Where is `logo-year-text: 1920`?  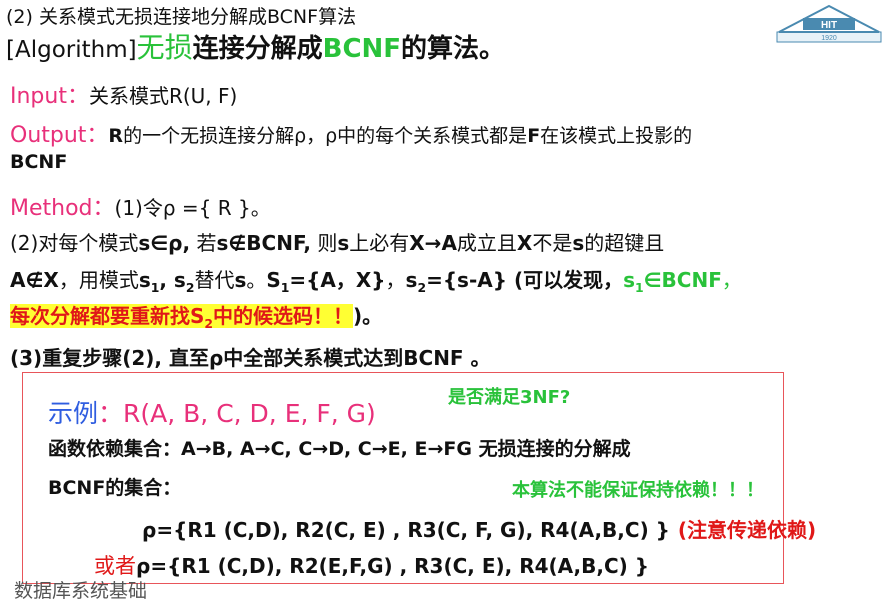 logo-year-text: 1920 is located at coordinates (829, 38).